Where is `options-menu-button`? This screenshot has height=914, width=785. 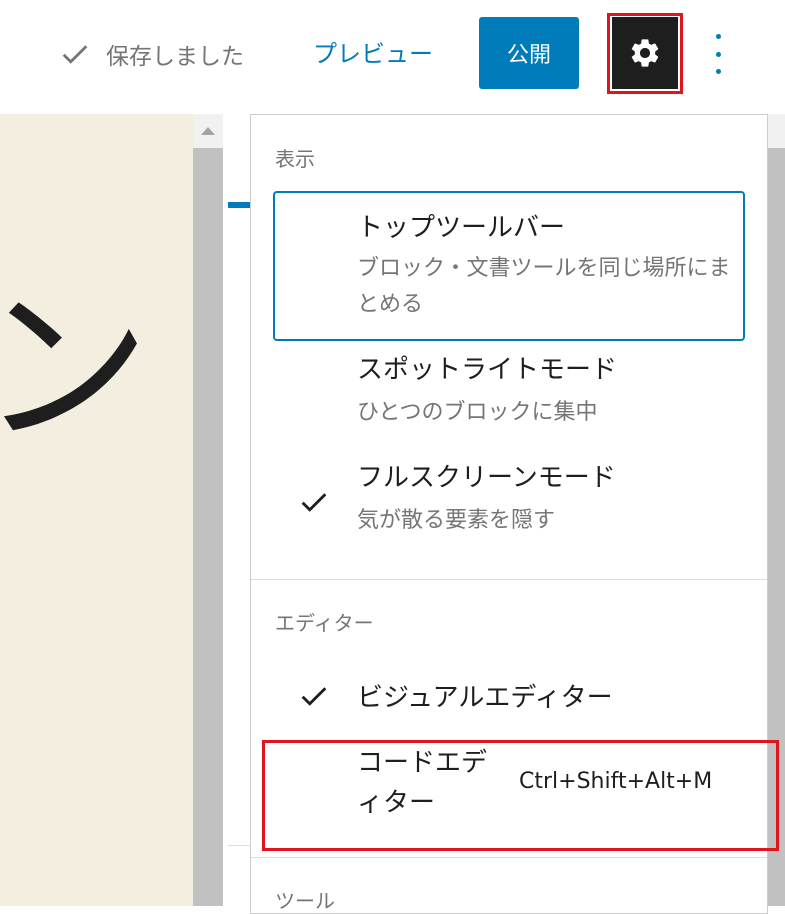 options-menu-button is located at coordinates (718, 54).